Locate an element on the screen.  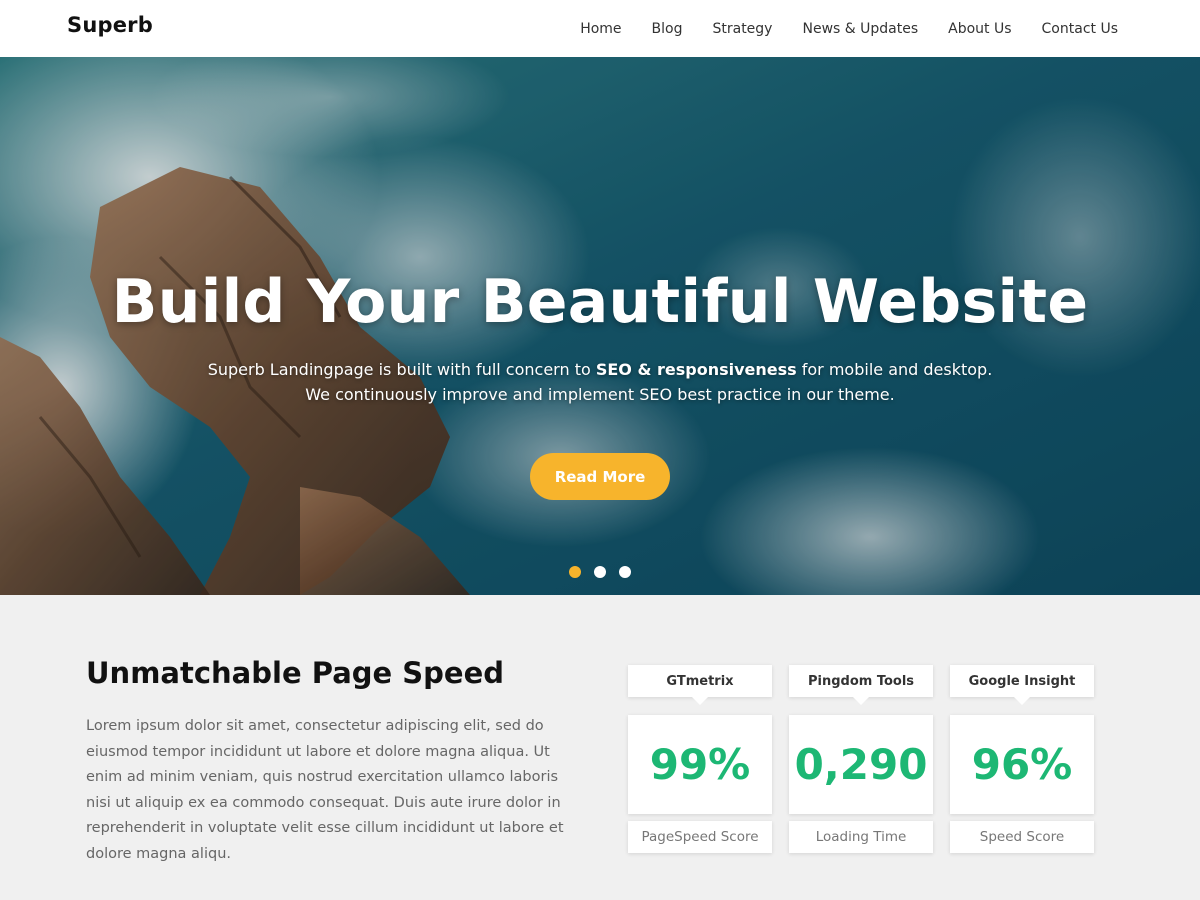
read-more-button: Read More is located at coordinates (600, 476).